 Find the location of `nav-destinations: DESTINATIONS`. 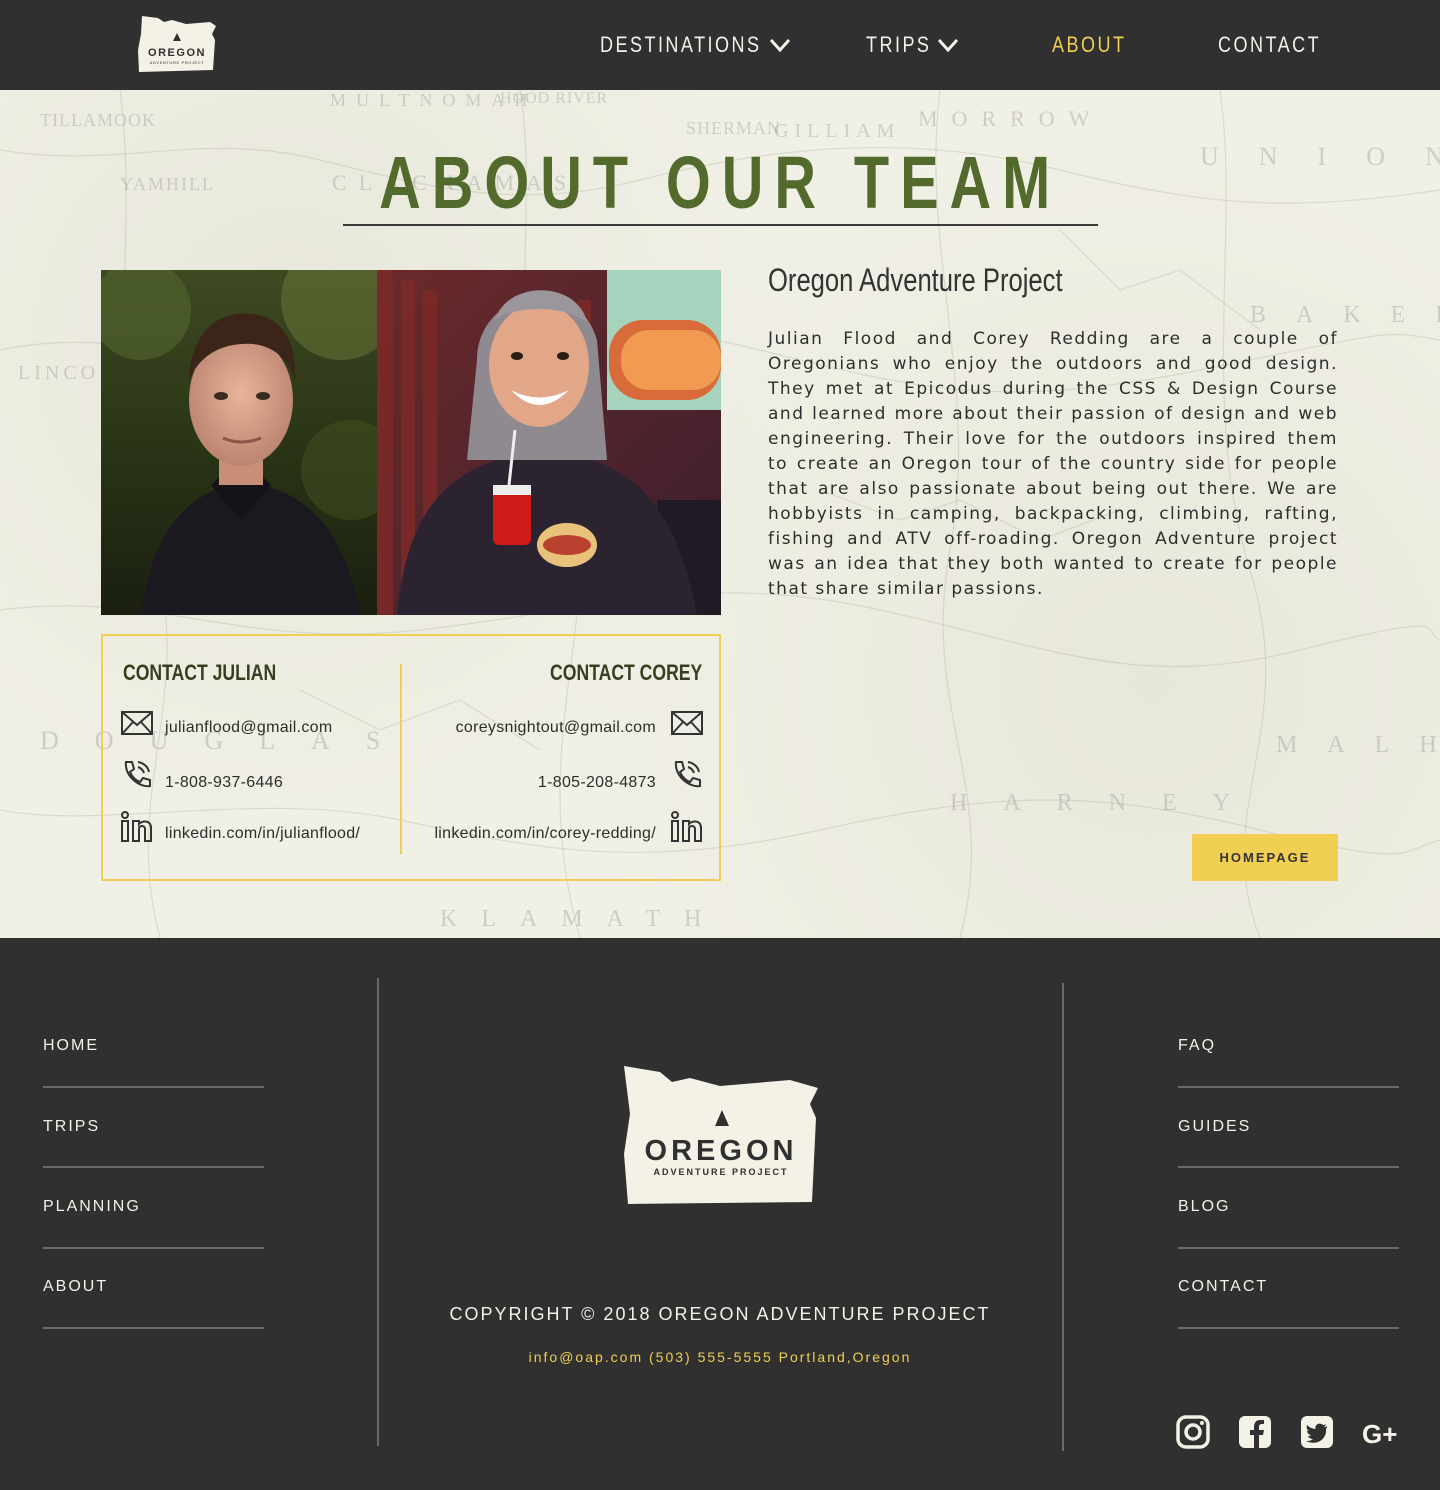

nav-destinations: DESTINATIONS is located at coordinates (695, 45).